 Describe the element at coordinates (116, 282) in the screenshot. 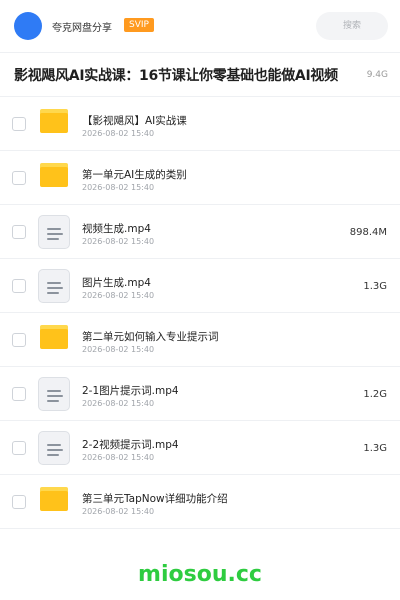

I see `item-name: 图片生成.mp4` at that location.